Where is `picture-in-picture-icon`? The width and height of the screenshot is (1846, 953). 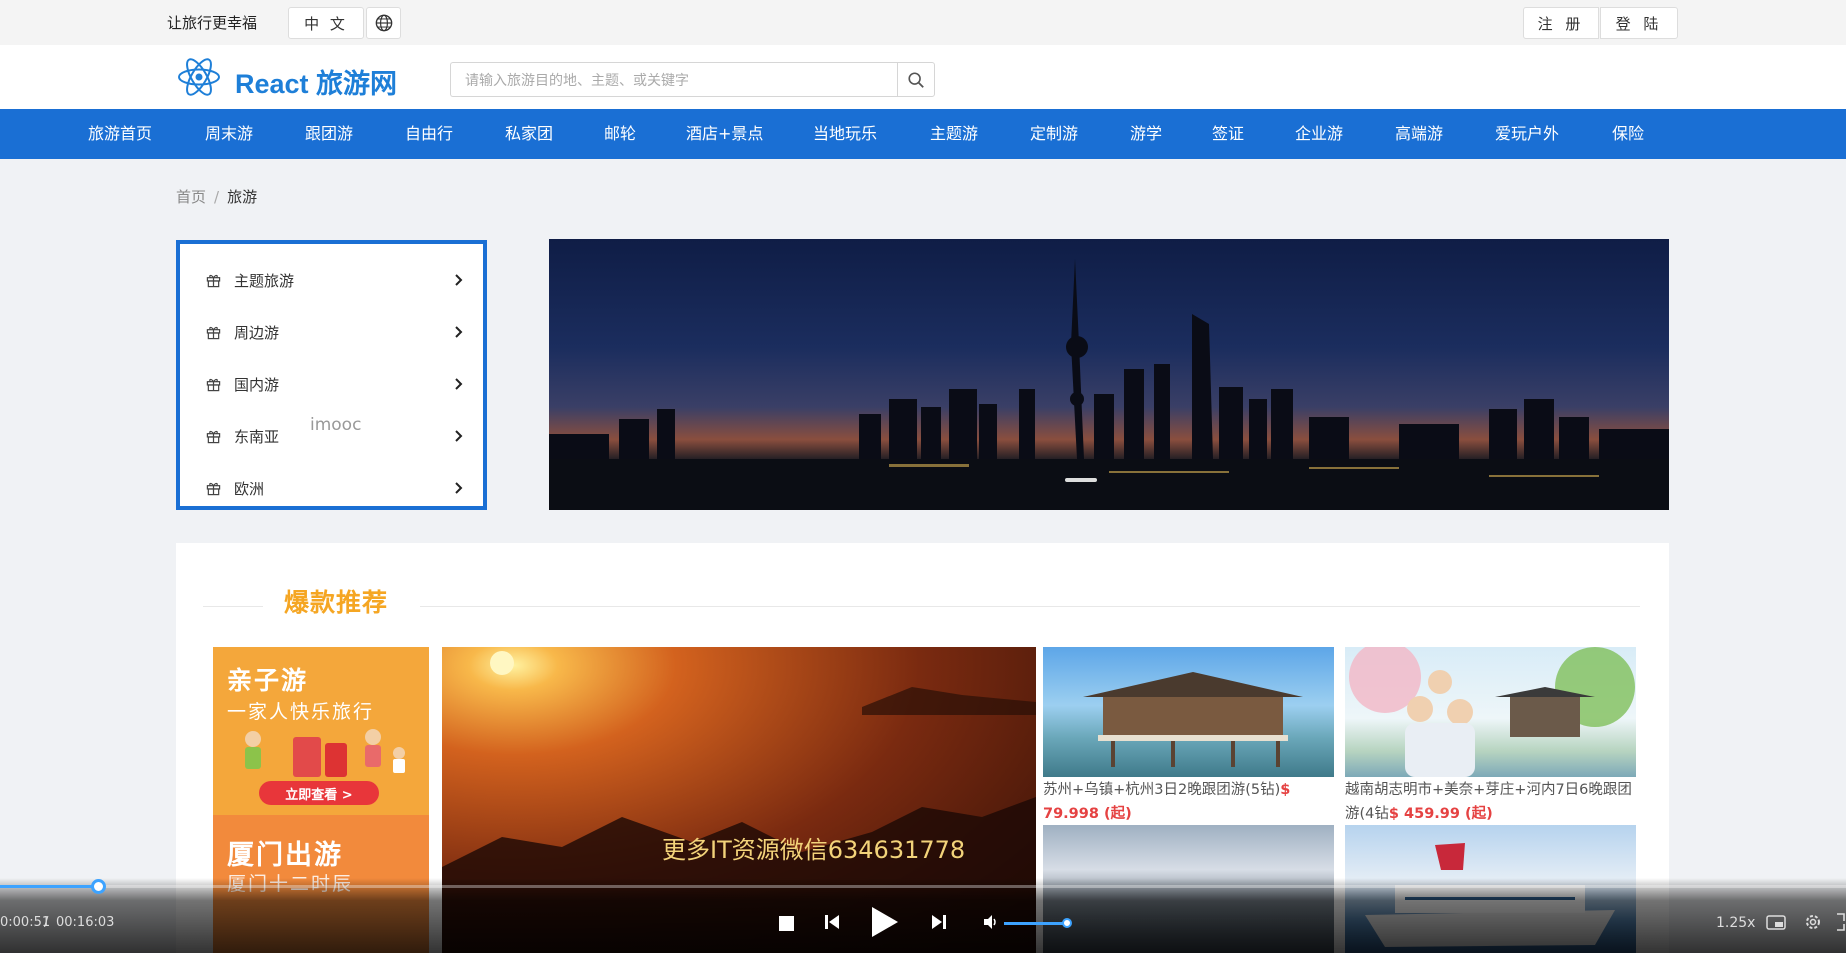
picture-in-picture-icon is located at coordinates (1776, 922).